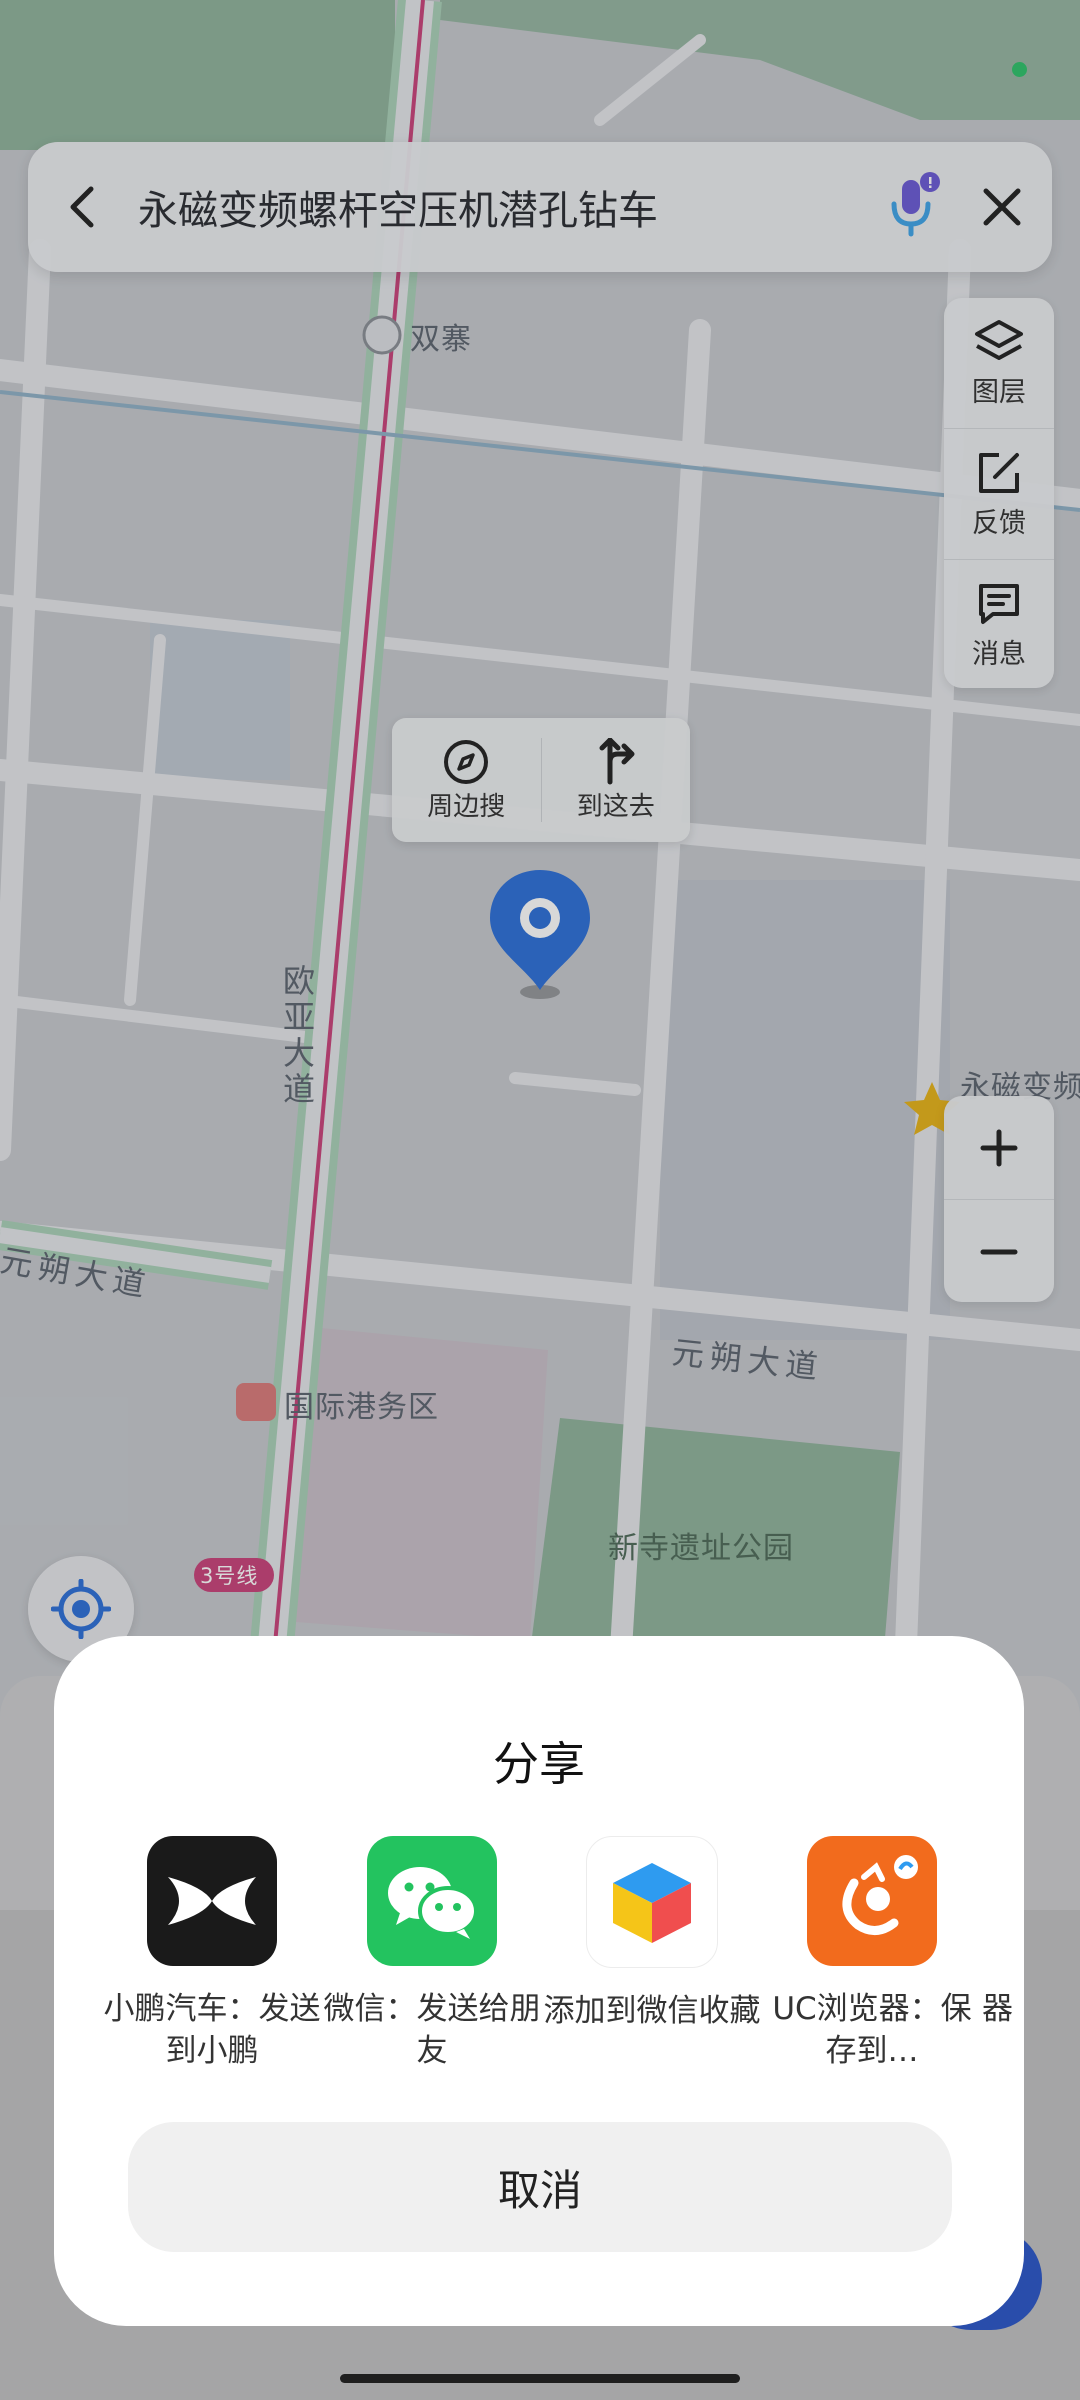 This screenshot has width=1080, height=2400. I want to click on wechat-icon, so click(432, 1901).